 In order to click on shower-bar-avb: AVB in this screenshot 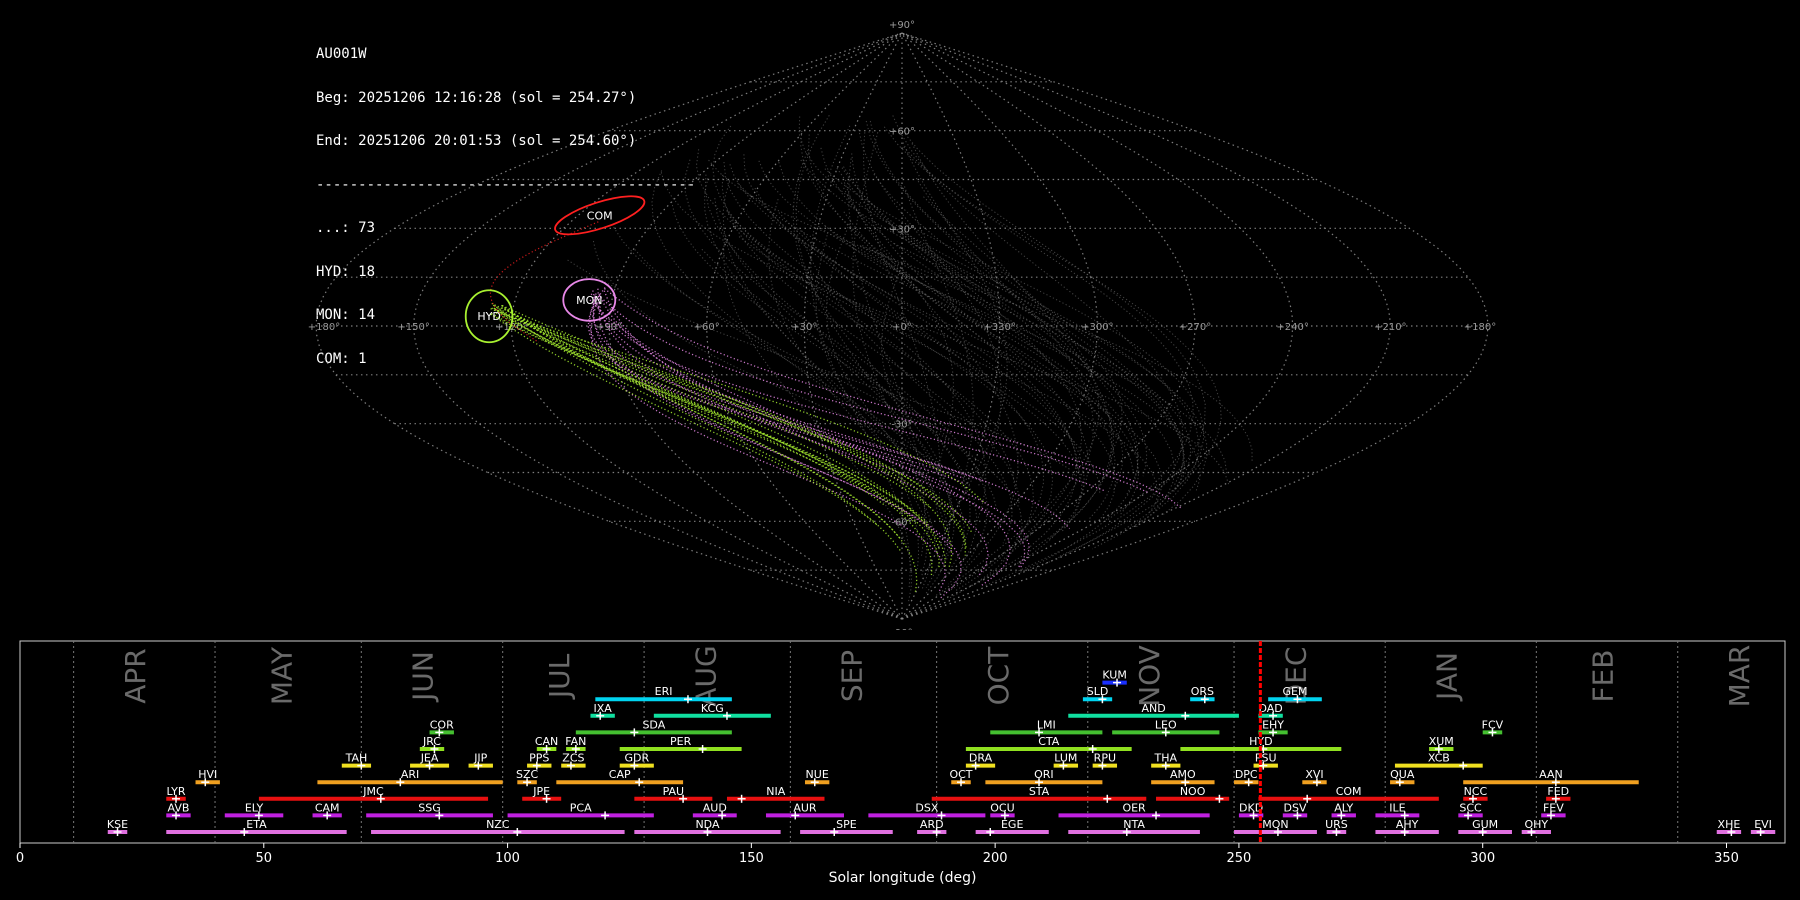, I will do `click(178, 810)`.